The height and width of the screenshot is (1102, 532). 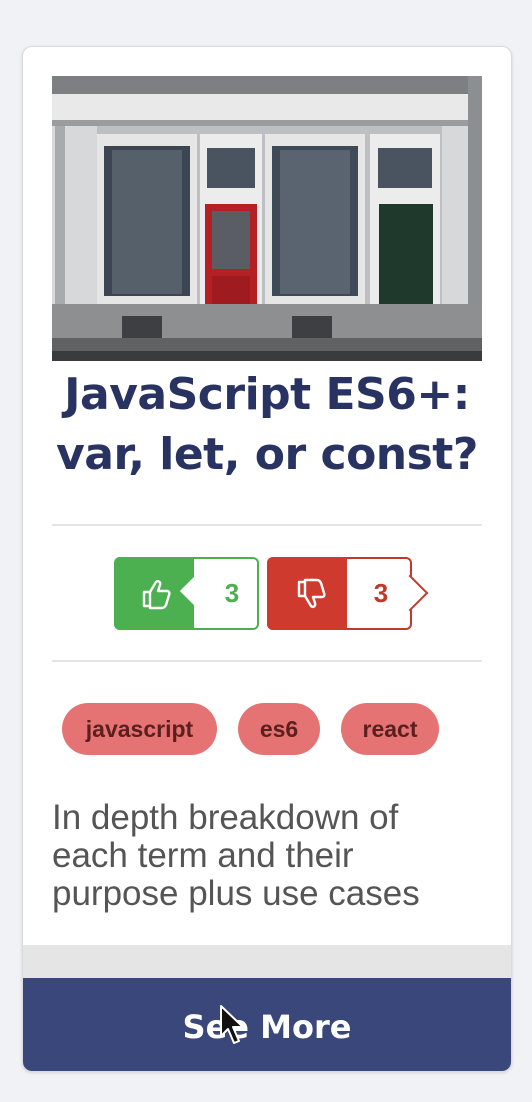 What do you see at coordinates (267, 1024) in the screenshot?
I see `see-more-button: See More` at bounding box center [267, 1024].